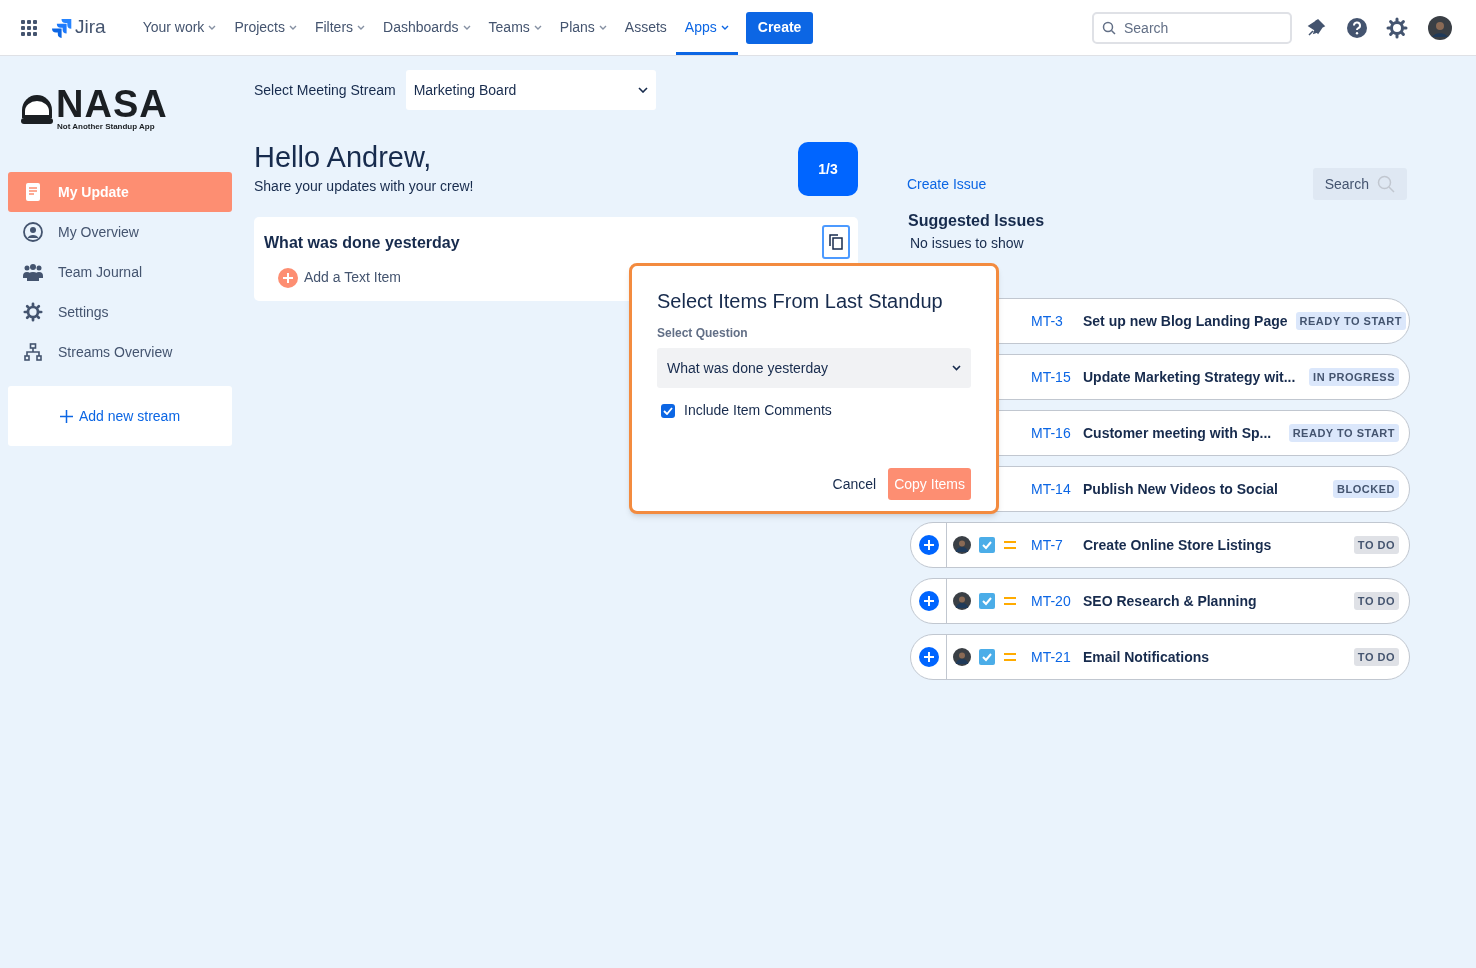  Describe the element at coordinates (967, 243) in the screenshot. I see `empty-message: No issues to show` at that location.